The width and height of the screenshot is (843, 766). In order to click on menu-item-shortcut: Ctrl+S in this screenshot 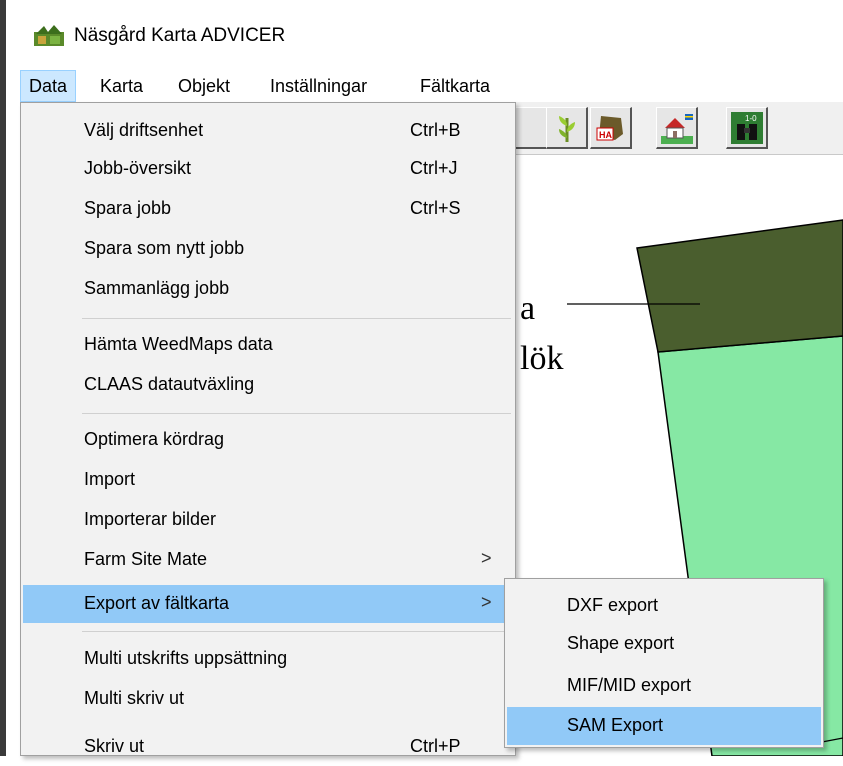, I will do `click(435, 208)`.